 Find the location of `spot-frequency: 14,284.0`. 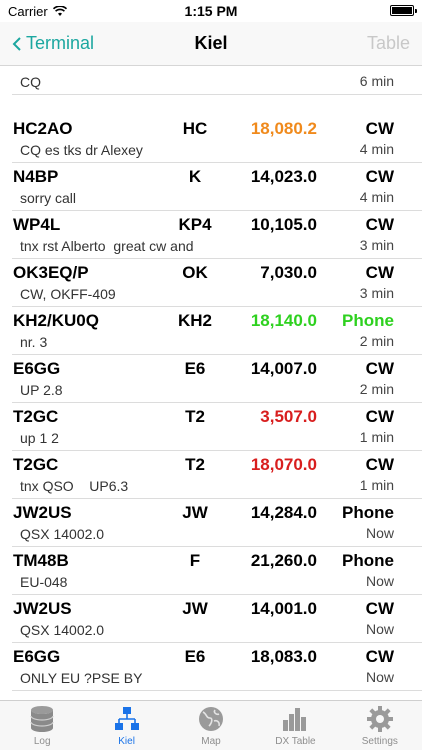

spot-frequency: 14,284.0 is located at coordinates (283, 512).